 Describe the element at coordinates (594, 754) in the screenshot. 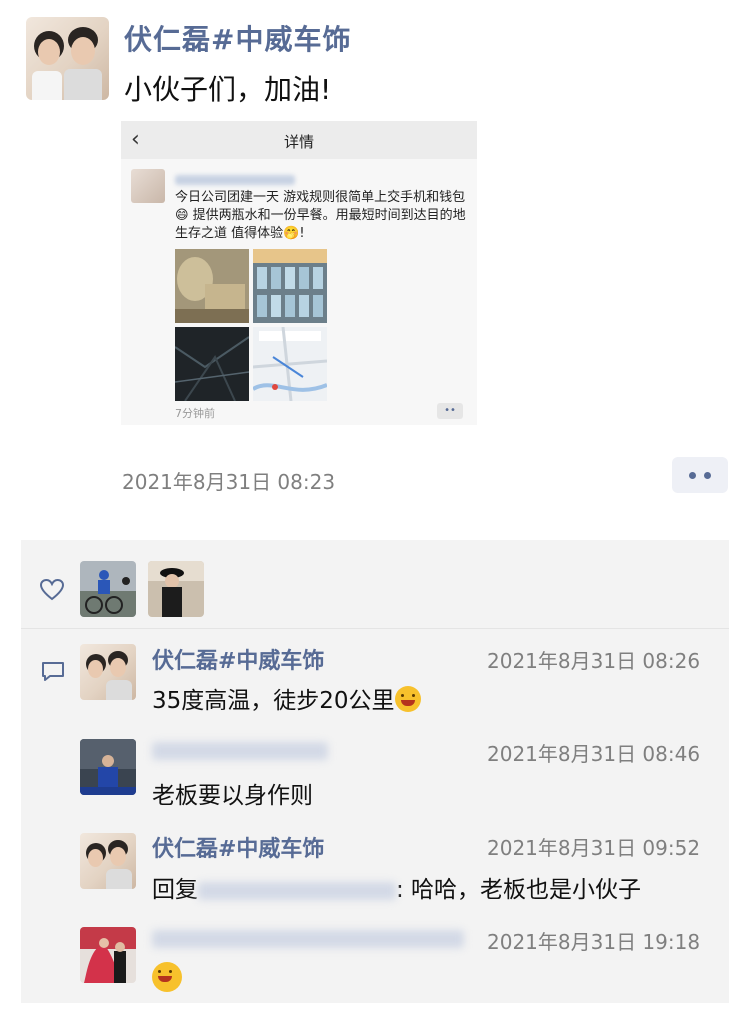

I see `comment-time: 2021年8月31日 08:46` at that location.